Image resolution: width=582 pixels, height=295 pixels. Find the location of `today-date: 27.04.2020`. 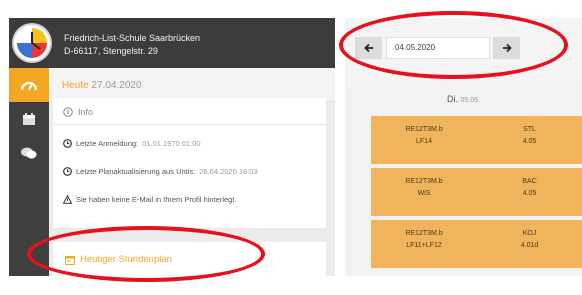

today-date: 27.04.2020 is located at coordinates (116, 85).